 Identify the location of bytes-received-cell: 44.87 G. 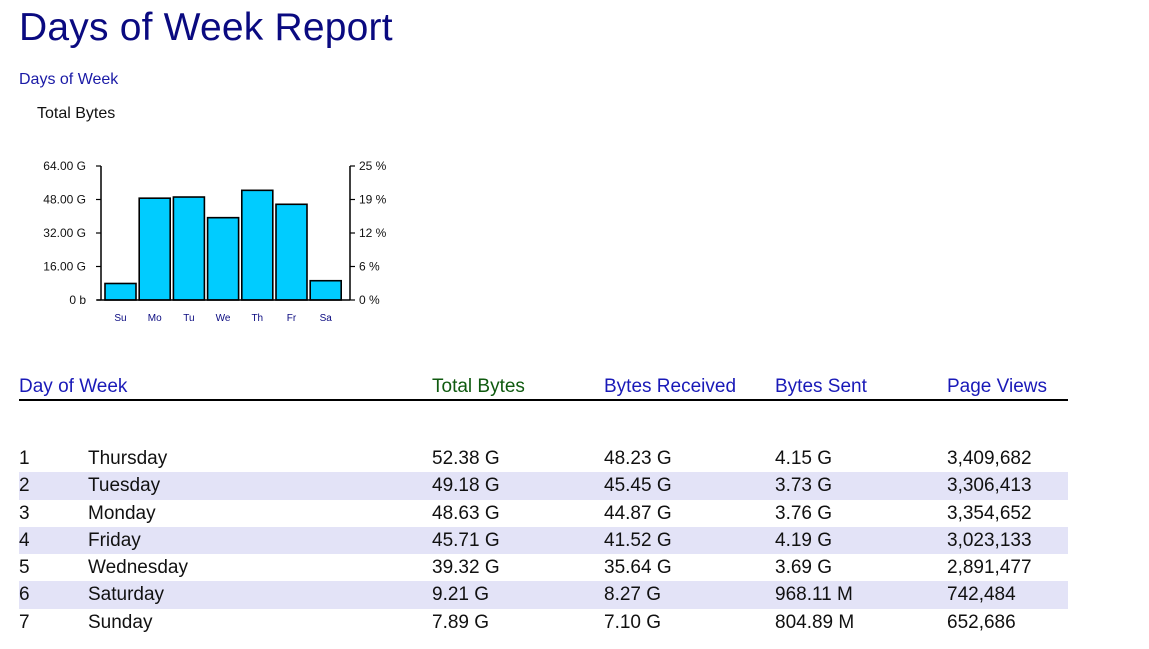
(638, 513).